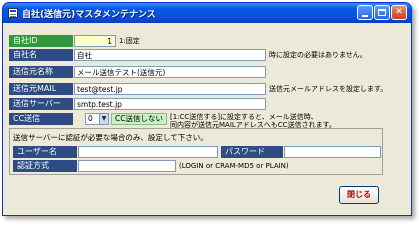  I want to click on auth-method-input, so click(127, 166).